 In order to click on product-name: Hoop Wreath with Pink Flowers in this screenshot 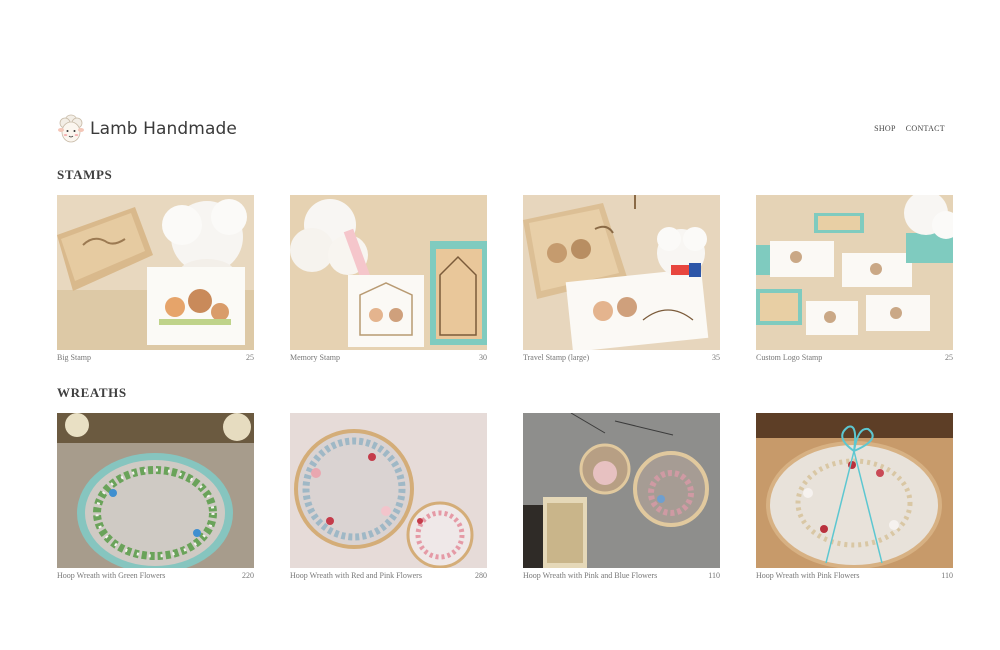, I will do `click(808, 575)`.